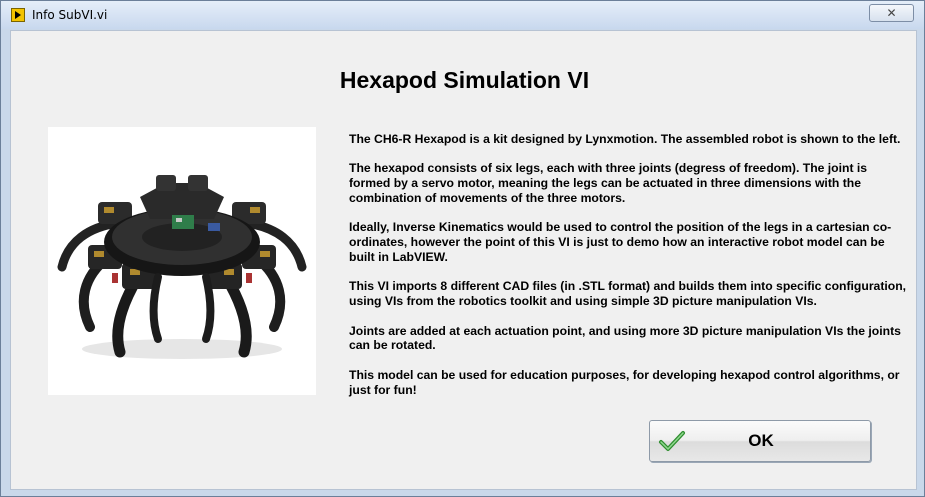 This screenshot has width=925, height=497. Describe the element at coordinates (462, 15) in the screenshot. I see `title-bar: Info SubVI.vi ✕` at that location.